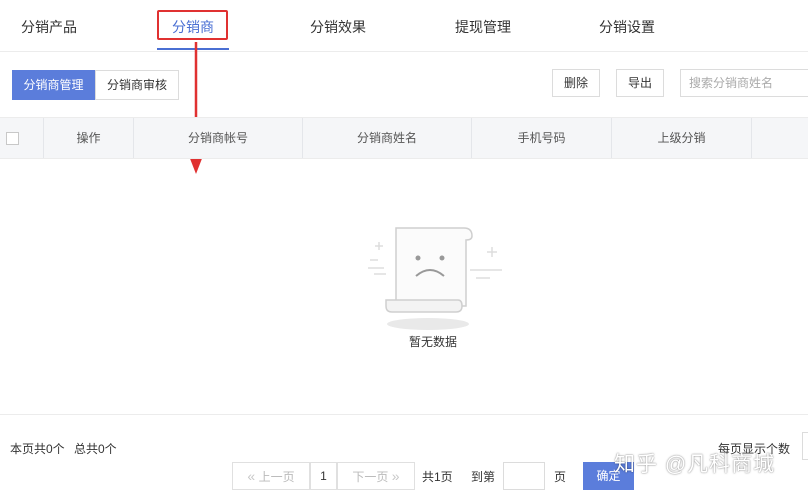 The image size is (808, 494). Describe the element at coordinates (682, 138) in the screenshot. I see `column-header: 上级分销` at that location.